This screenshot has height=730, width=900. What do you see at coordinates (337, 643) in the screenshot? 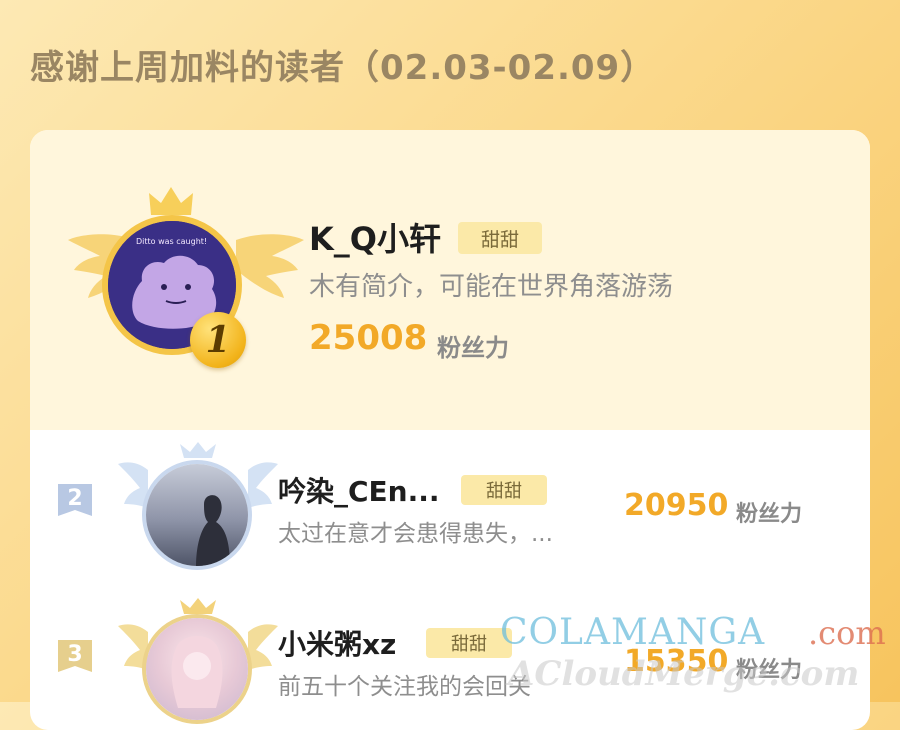
I see `reader-3-name: 小米粥xz` at bounding box center [337, 643].